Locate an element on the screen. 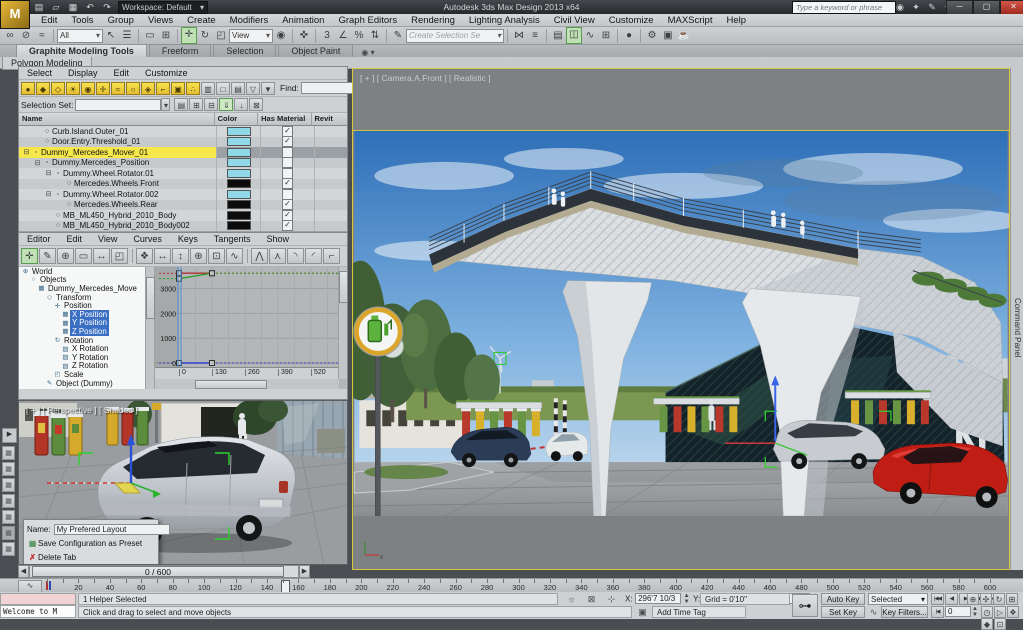  pick-settings-icon: ▤ is located at coordinates (238, 88).